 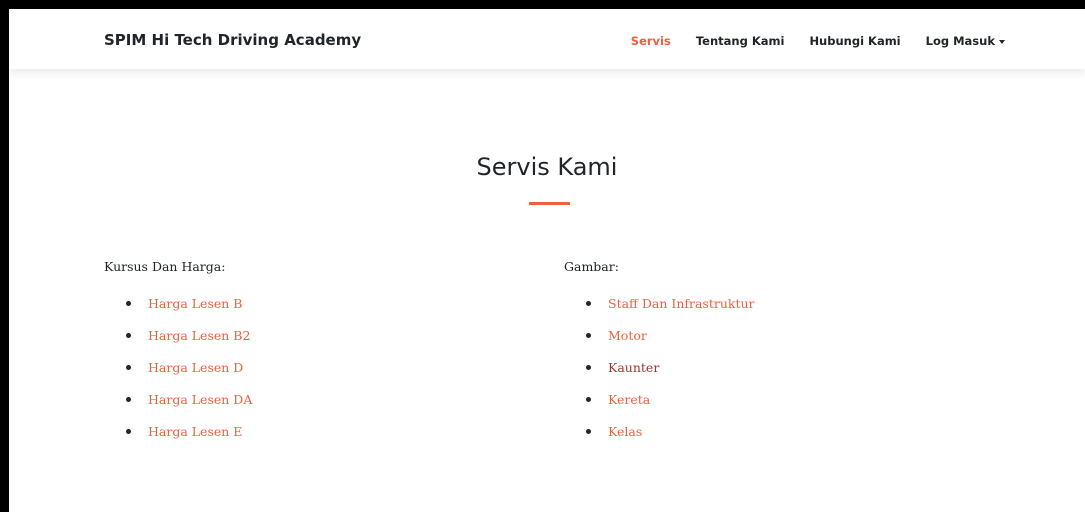 I want to click on gallery-link-kaunter: Kaunter, so click(x=633, y=367).